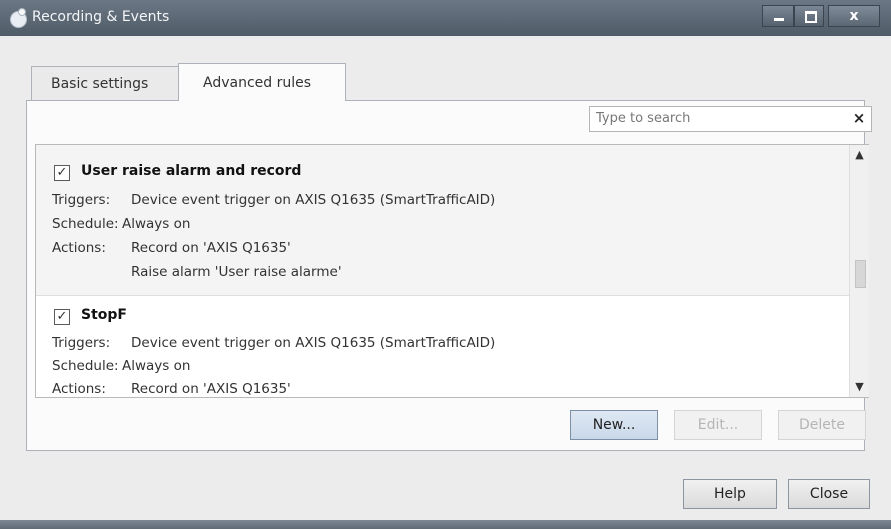 This screenshot has width=891, height=529. What do you see at coordinates (779, 19) in the screenshot?
I see `minimize-icon` at bounding box center [779, 19].